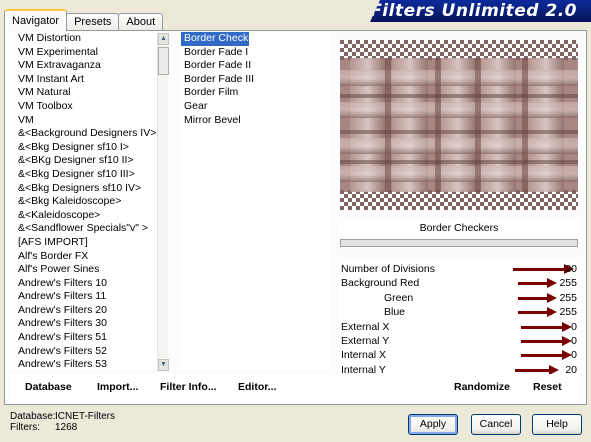  What do you see at coordinates (89, 107) in the screenshot?
I see `category-item: VM Toolbox` at bounding box center [89, 107].